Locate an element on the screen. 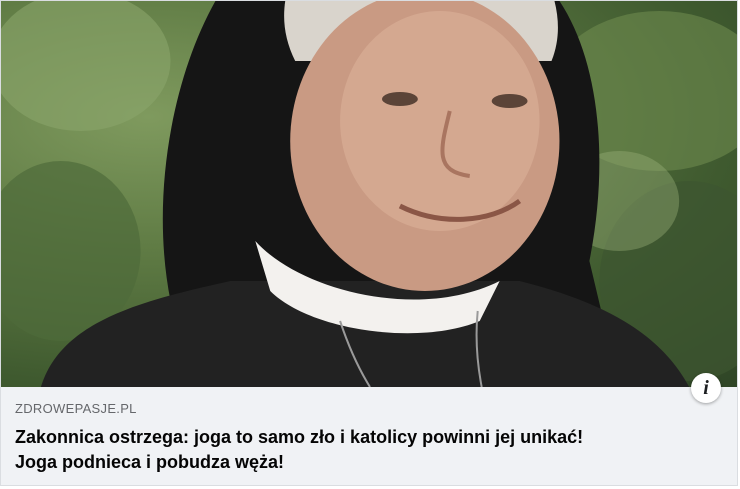  info-icon: i is located at coordinates (706, 388).